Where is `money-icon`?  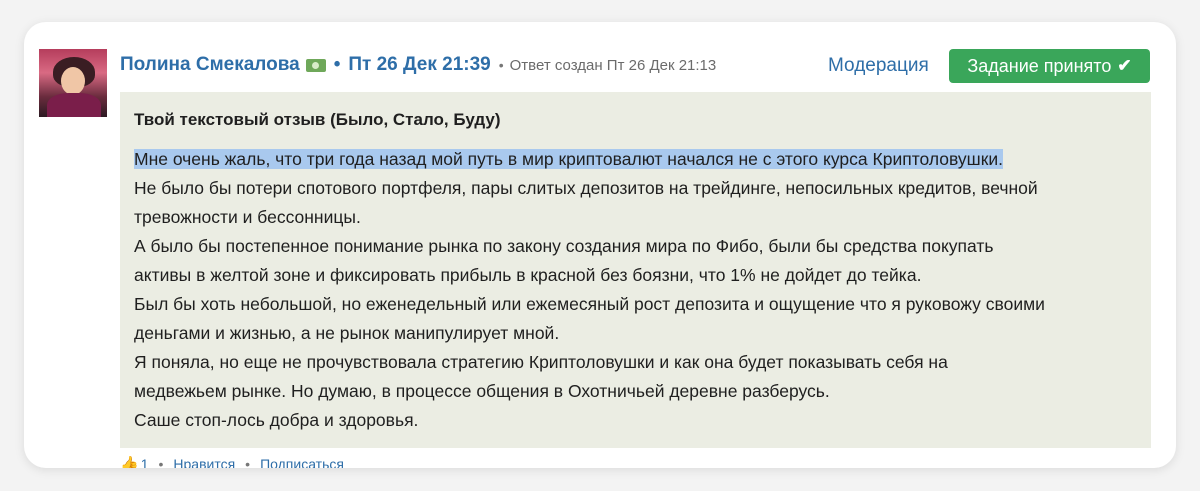
money-icon is located at coordinates (315, 65).